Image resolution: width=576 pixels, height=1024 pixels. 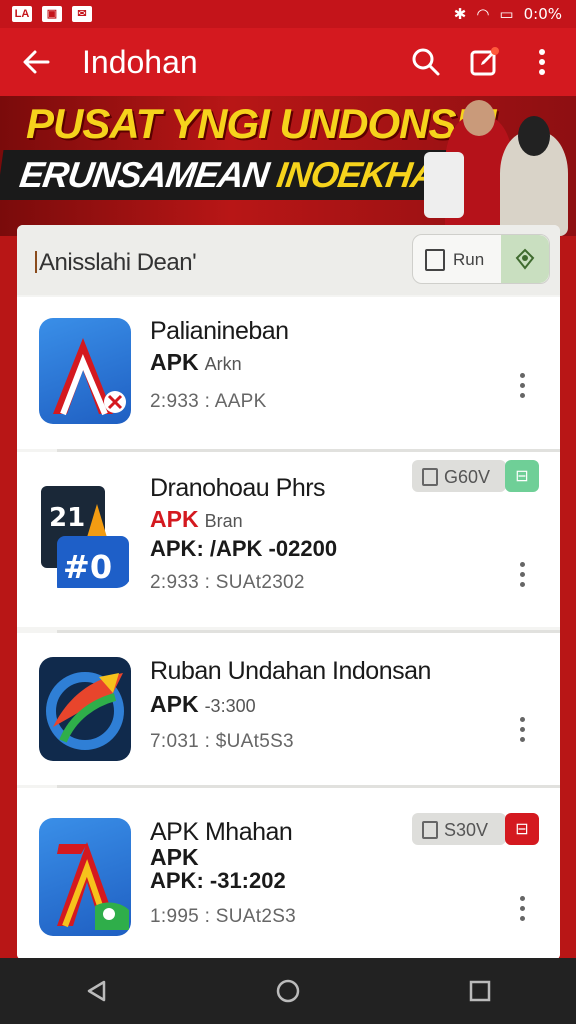 I want to click on app-name: Dranohoau Phrs, so click(x=238, y=488).